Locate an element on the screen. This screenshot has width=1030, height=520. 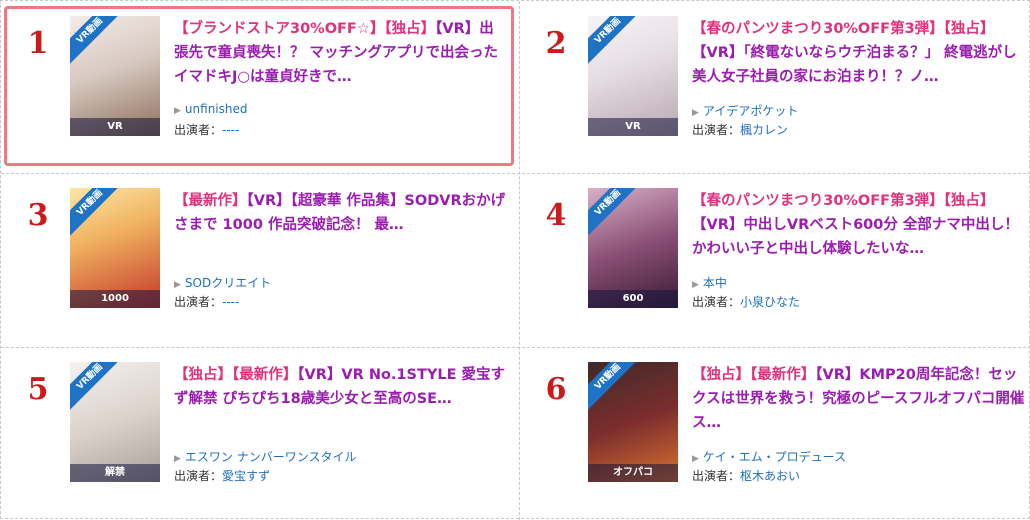
maker-link: ▶ エスワン ナンバーワンスタイル is located at coordinates (265, 456).